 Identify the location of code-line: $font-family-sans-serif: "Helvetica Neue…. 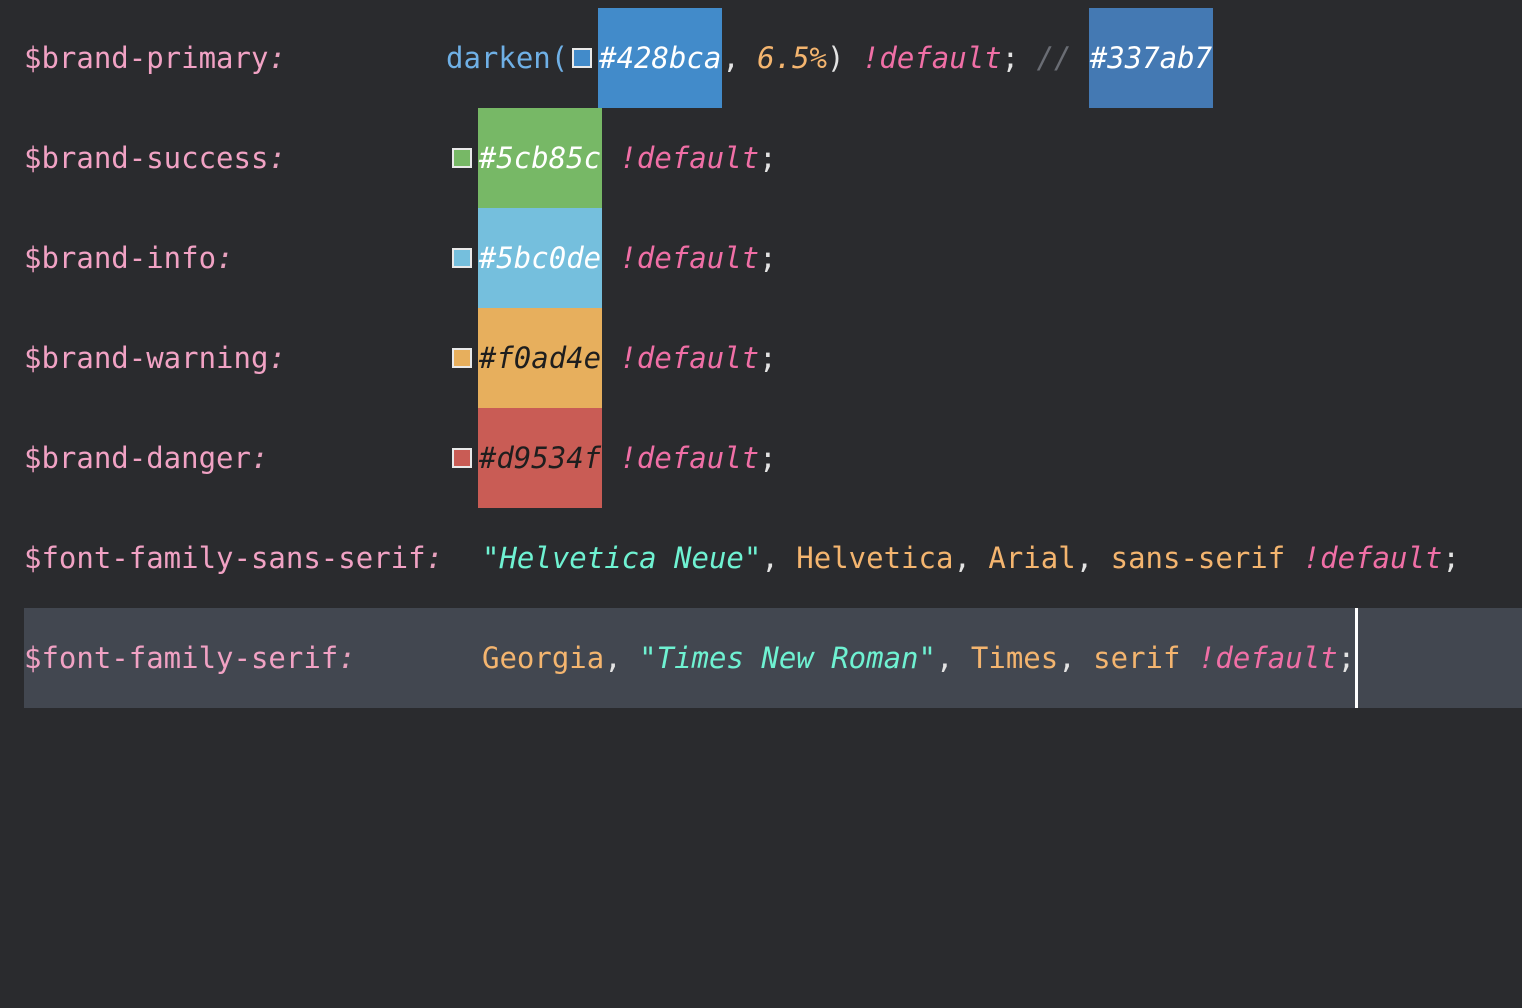
(761, 558).